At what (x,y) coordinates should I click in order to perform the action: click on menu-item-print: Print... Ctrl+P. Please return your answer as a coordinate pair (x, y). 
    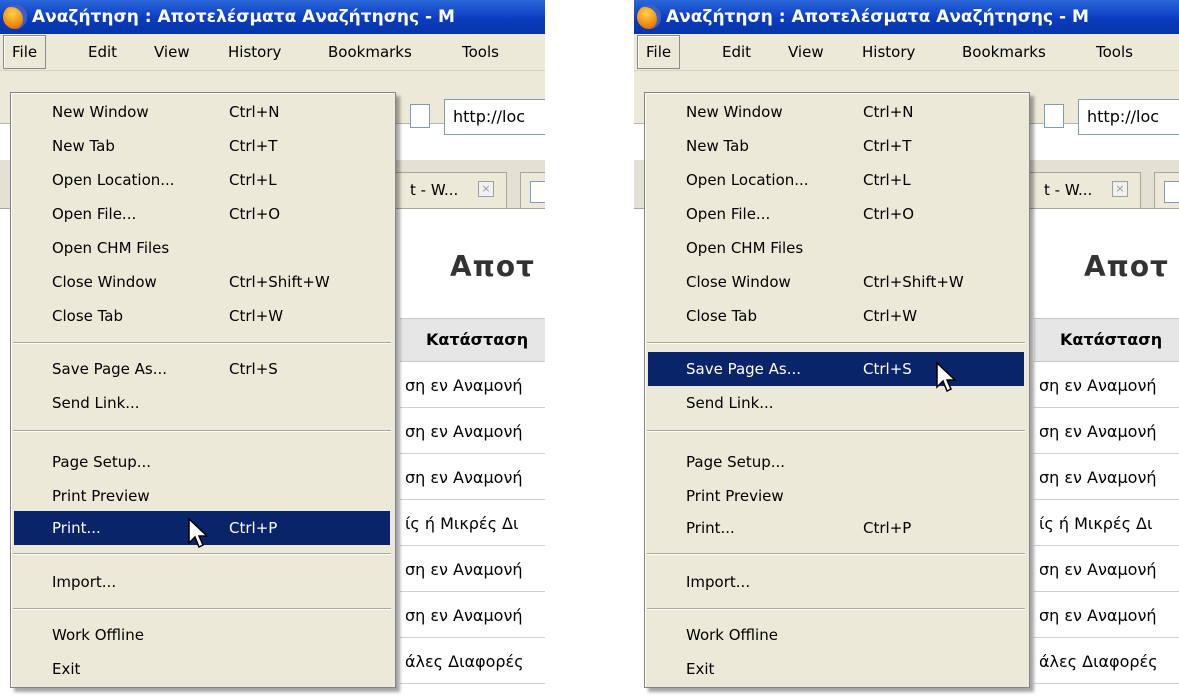
    Looking at the image, I should click on (836, 528).